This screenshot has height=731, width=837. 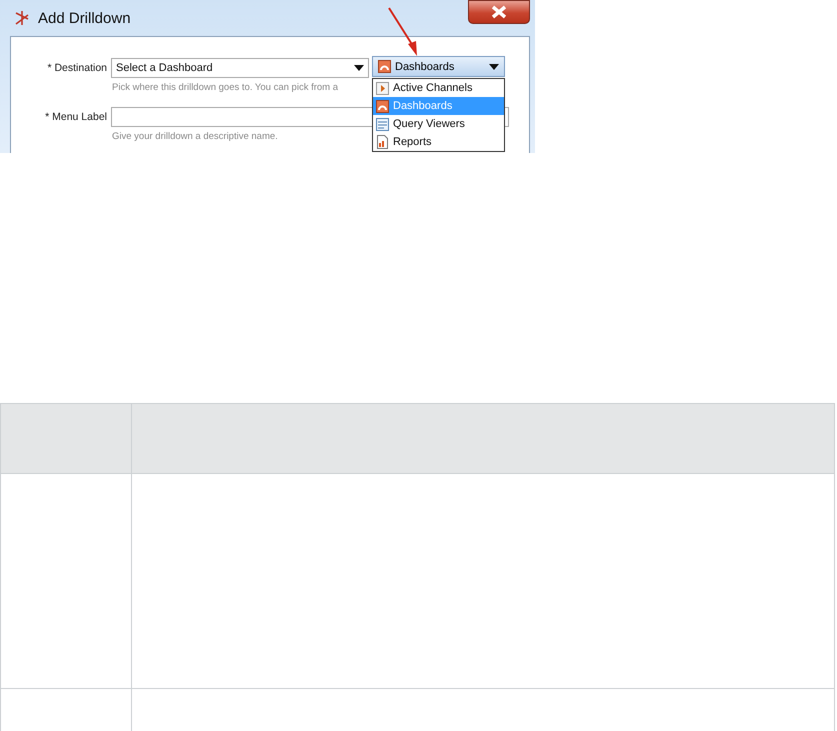 What do you see at coordinates (438, 66) in the screenshot?
I see `type-select: Dashboards` at bounding box center [438, 66].